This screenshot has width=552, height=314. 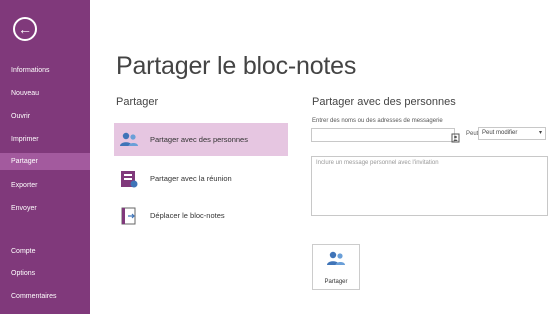 What do you see at coordinates (336, 281) in the screenshot?
I see `share-button-label: Partager` at bounding box center [336, 281].